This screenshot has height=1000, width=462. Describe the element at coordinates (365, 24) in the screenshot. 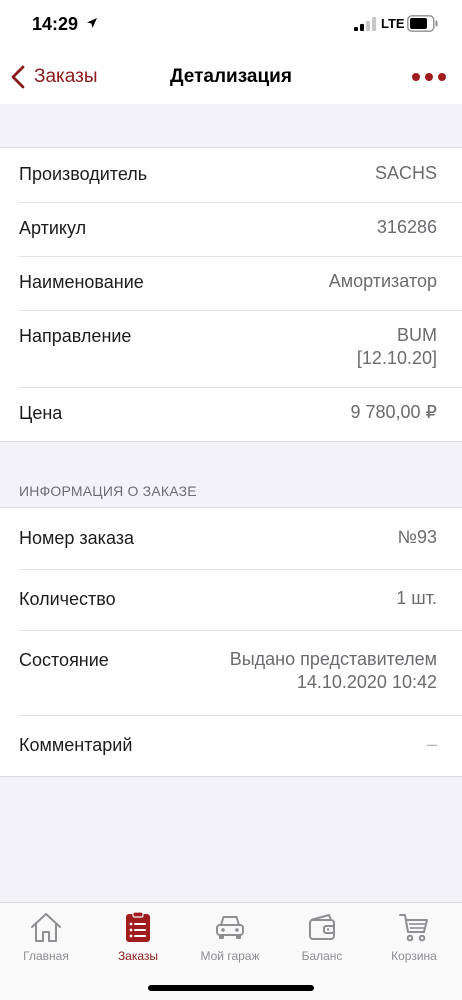

I see `cellular-signal-icon` at that location.